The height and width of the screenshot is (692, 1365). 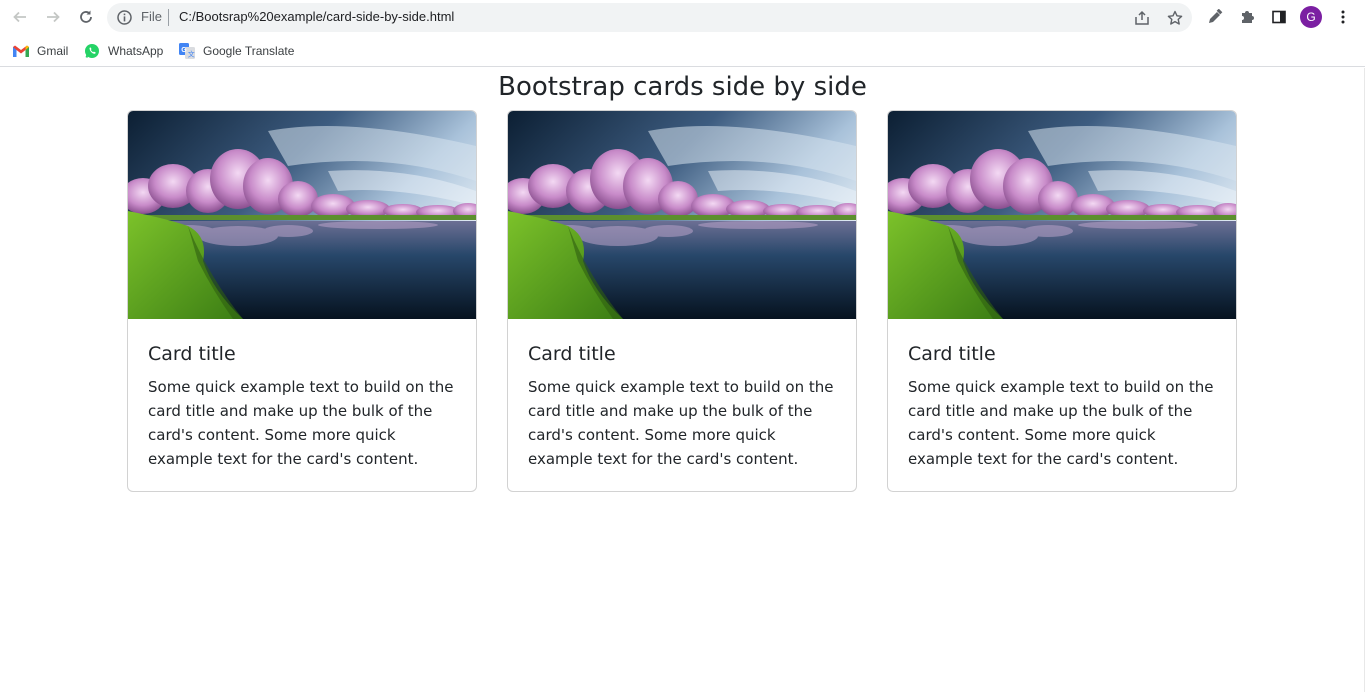 I want to click on url-divider, so click(x=168, y=17).